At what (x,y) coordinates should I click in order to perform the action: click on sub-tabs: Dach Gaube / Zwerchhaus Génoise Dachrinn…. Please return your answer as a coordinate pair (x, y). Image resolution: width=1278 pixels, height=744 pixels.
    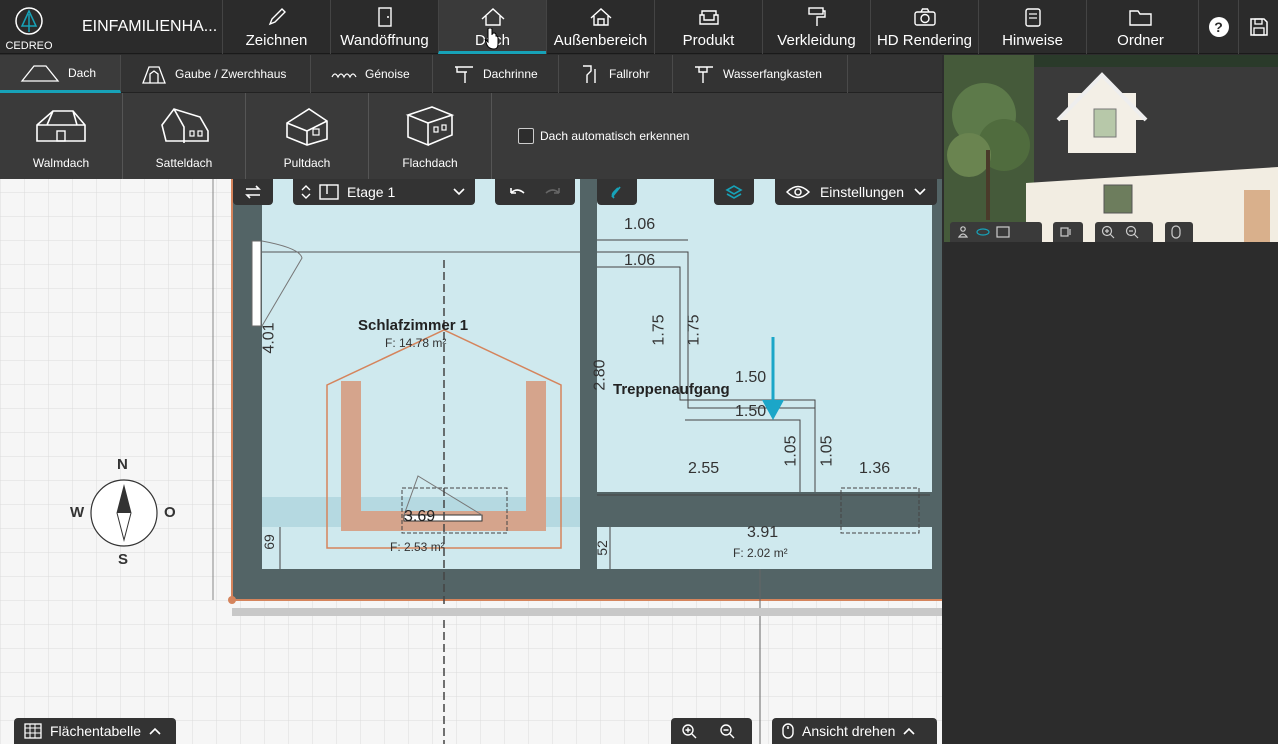
    Looking at the image, I should click on (471, 74).